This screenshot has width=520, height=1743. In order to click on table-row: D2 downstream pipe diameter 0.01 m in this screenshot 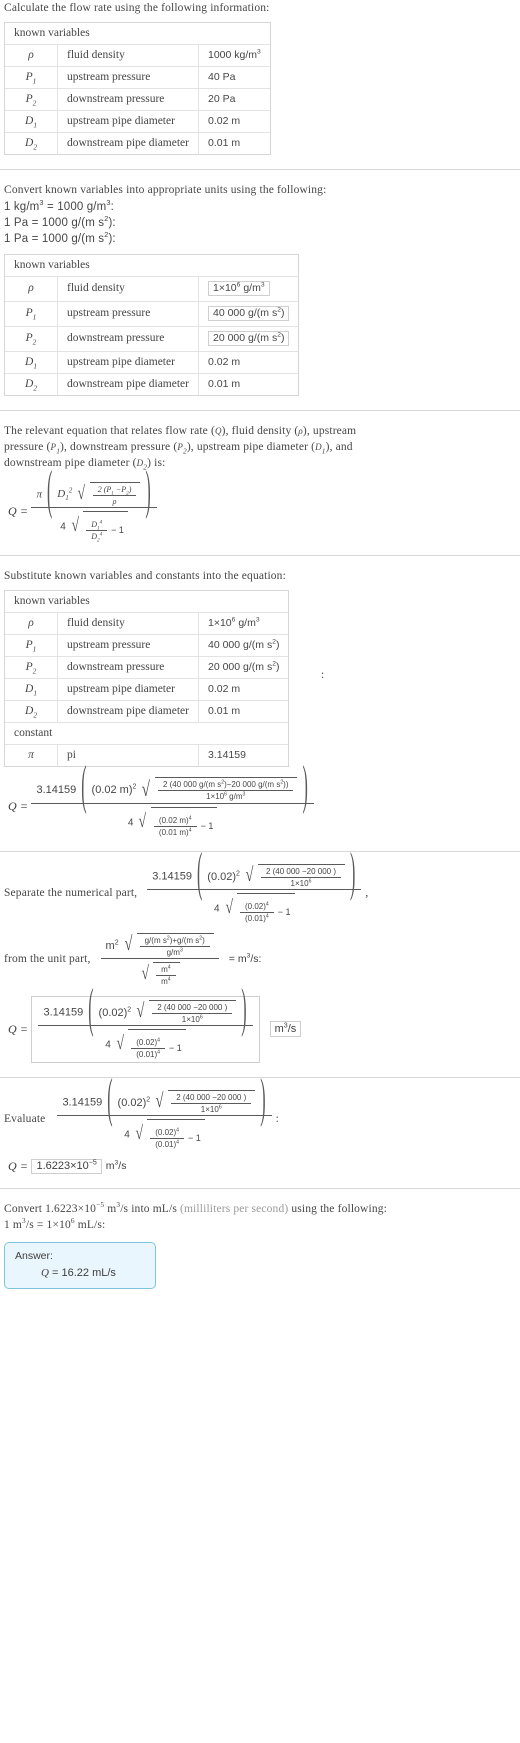, I will do `click(147, 710)`.